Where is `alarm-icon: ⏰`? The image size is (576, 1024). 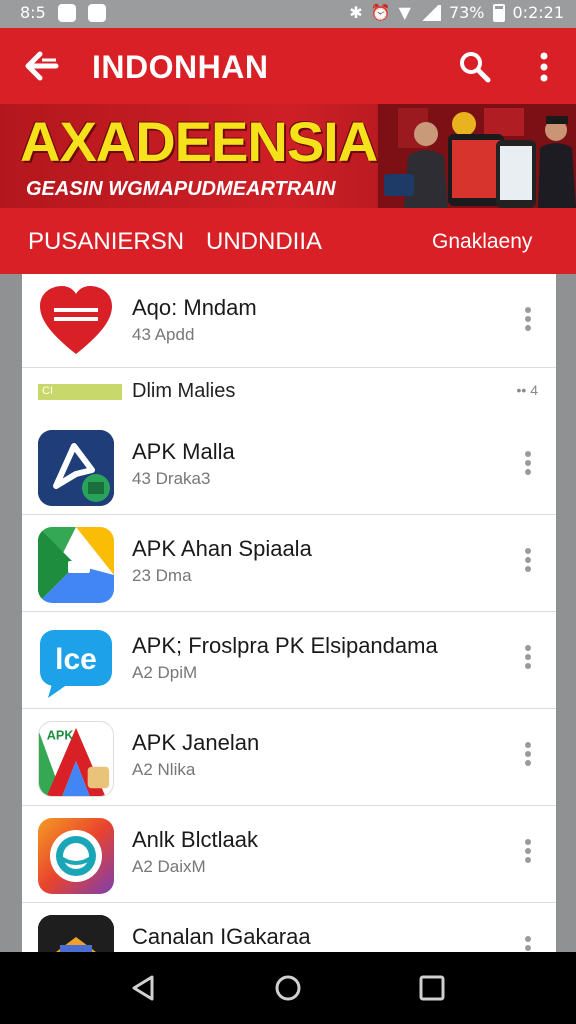 alarm-icon: ⏰ is located at coordinates (380, 12).